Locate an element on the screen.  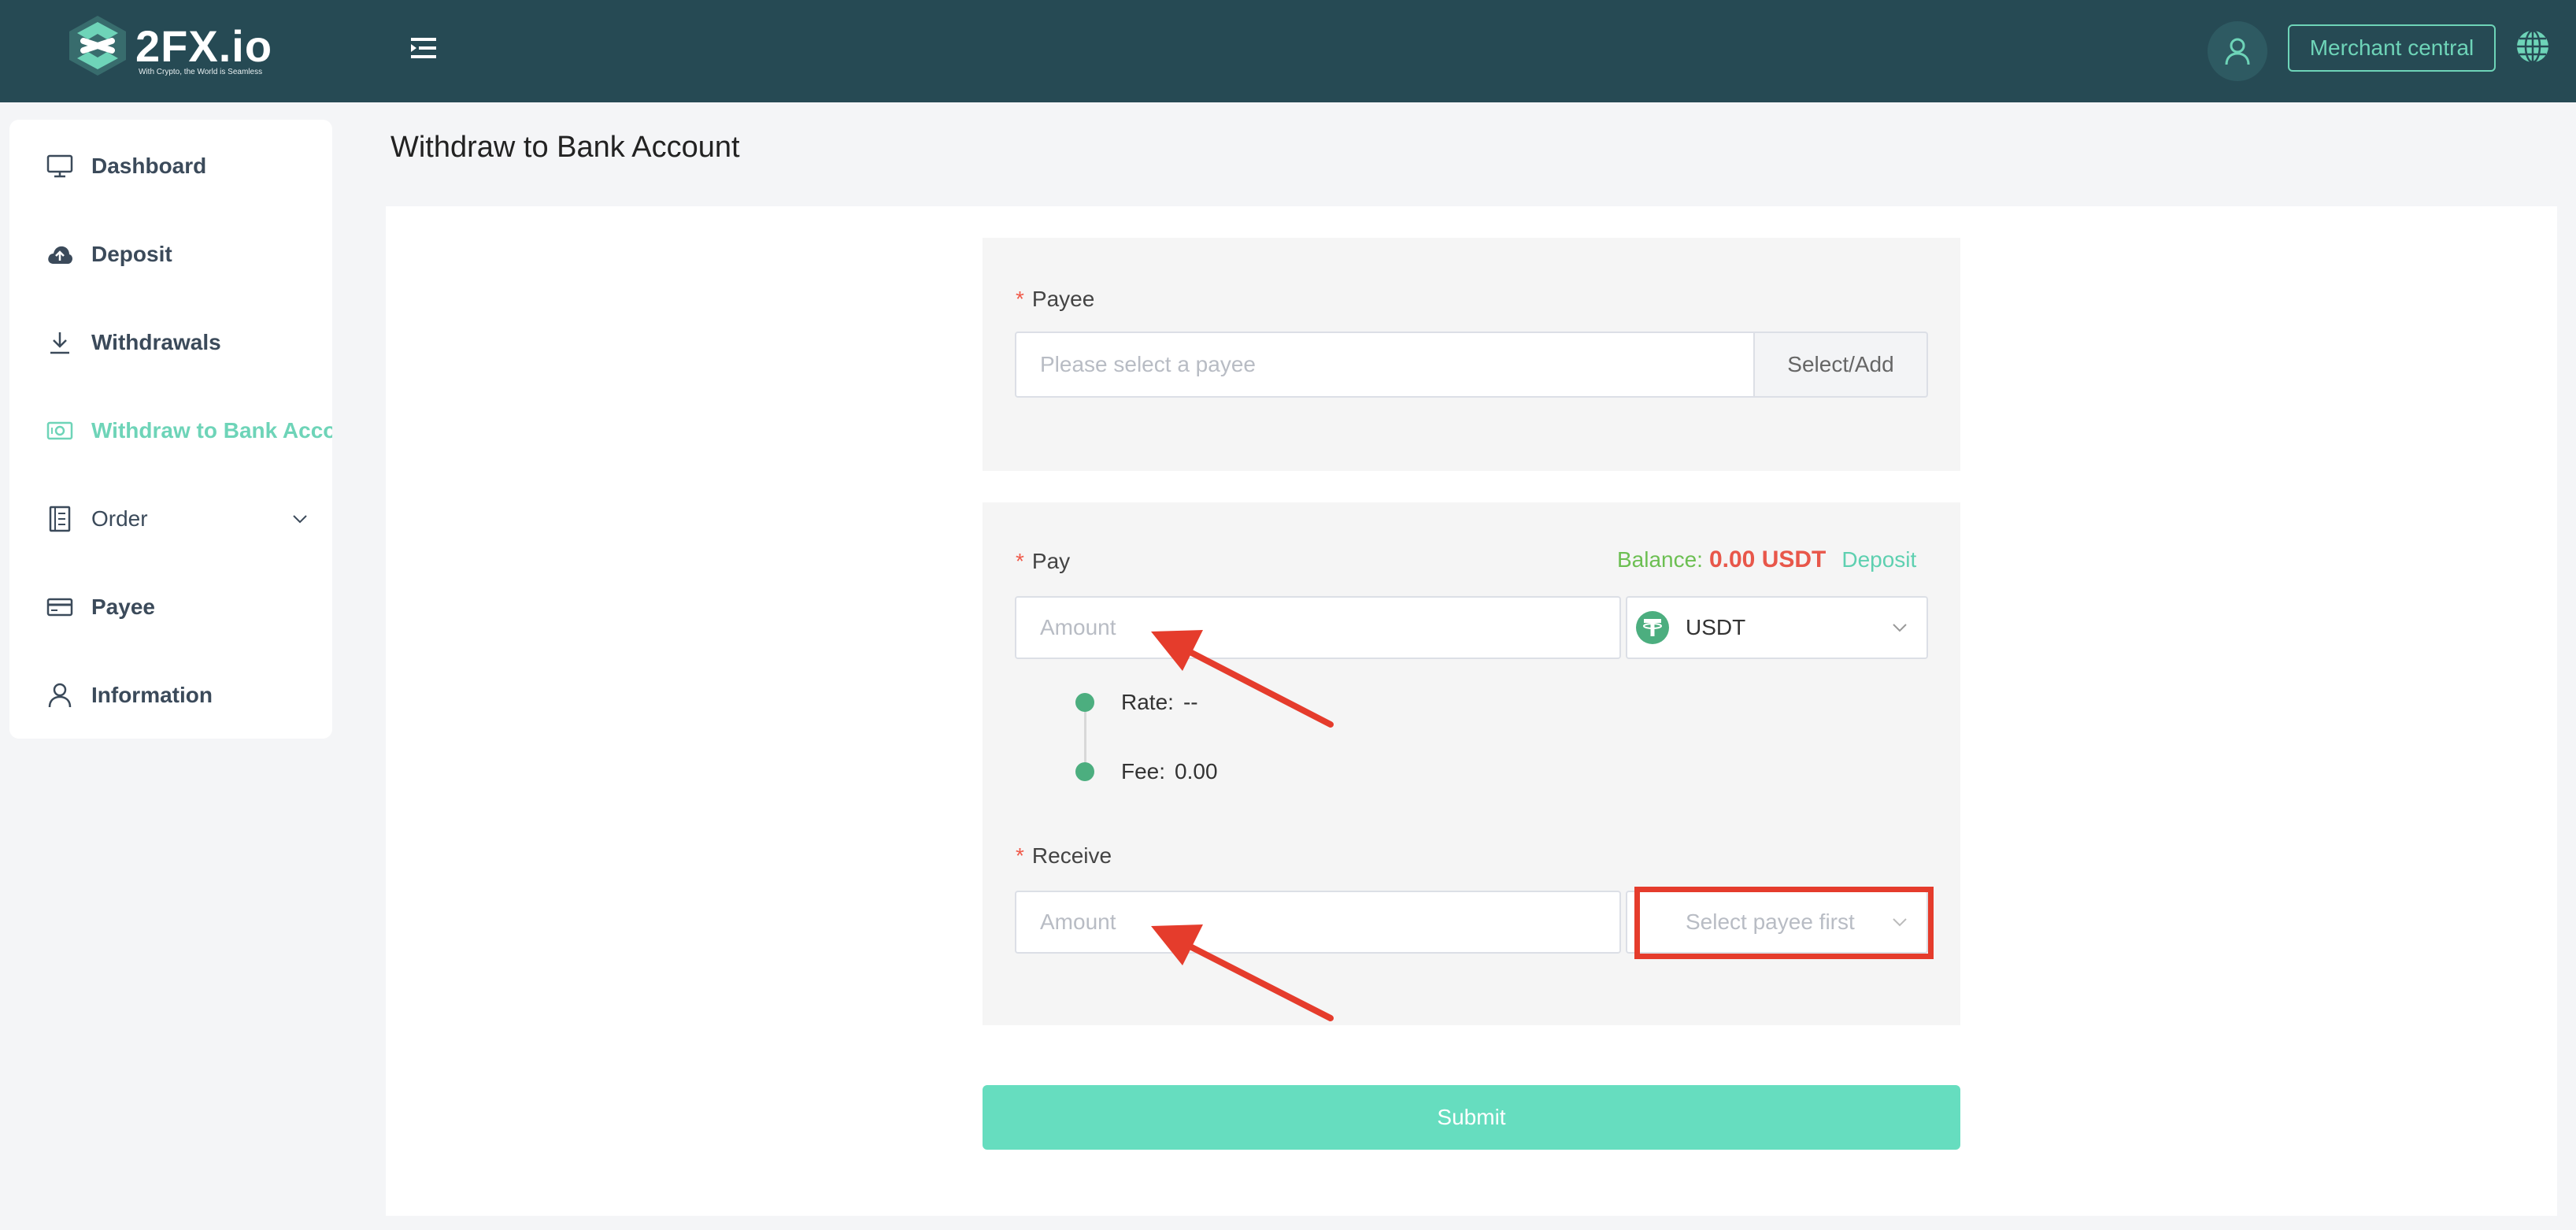
sidebar-item-order: Order is located at coordinates (170, 519).